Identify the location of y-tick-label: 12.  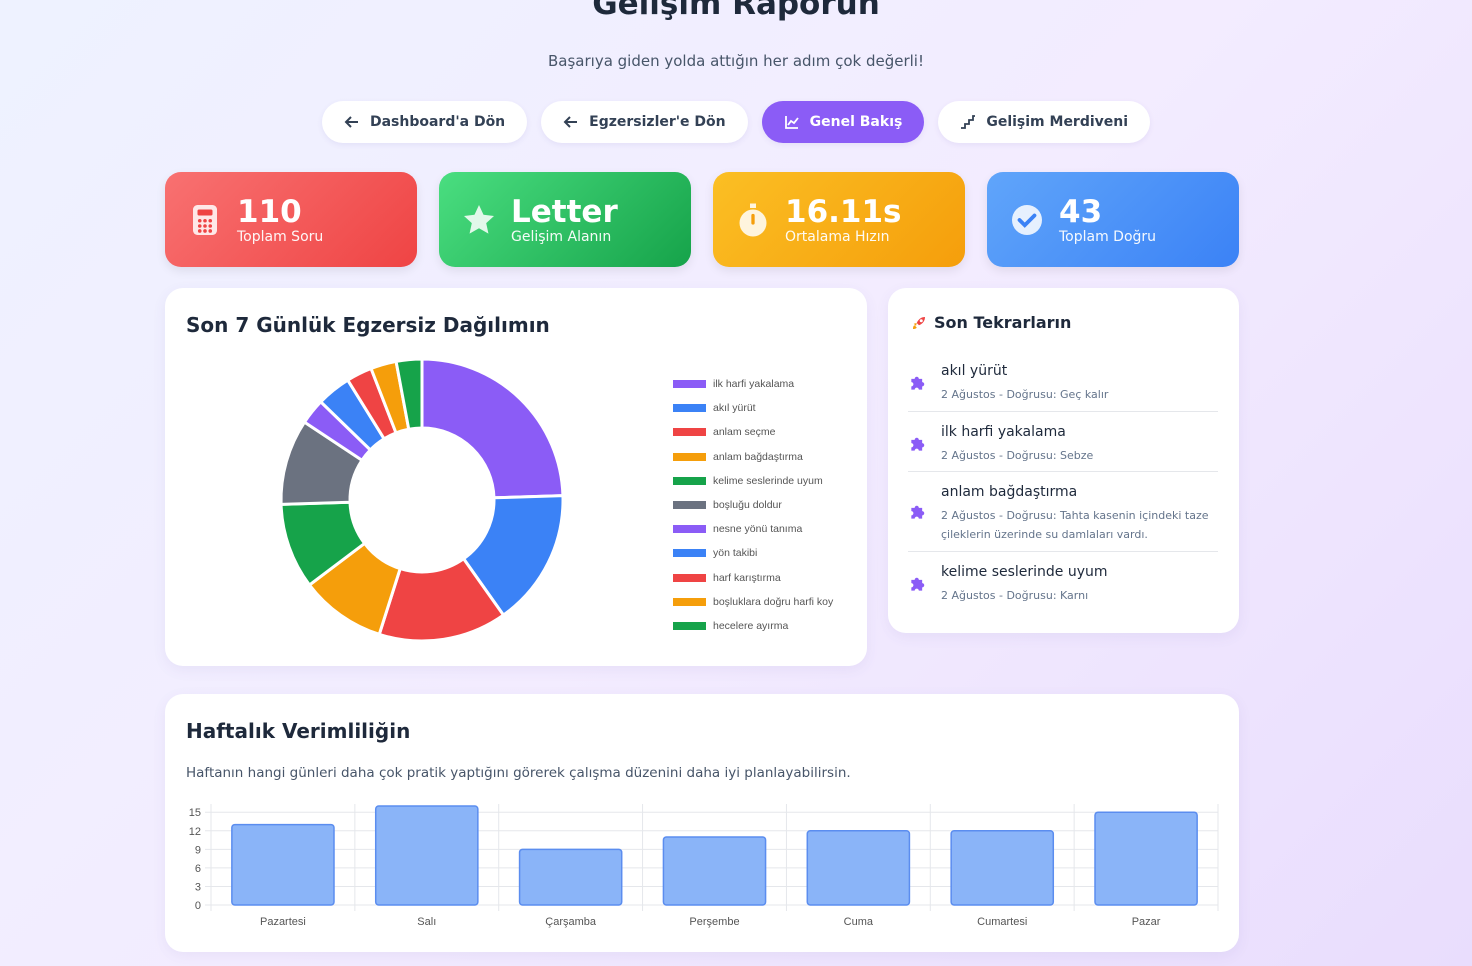
(195, 832).